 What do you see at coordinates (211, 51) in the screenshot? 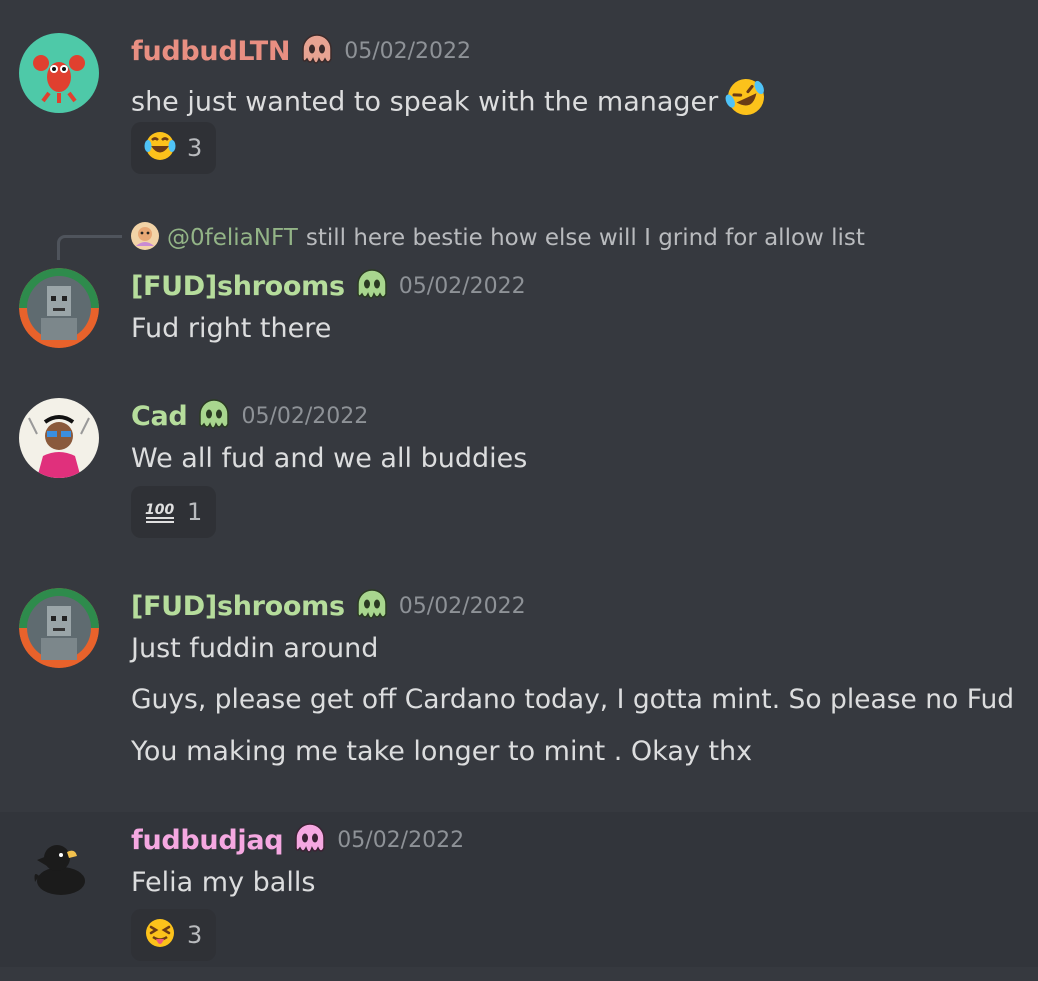
I see `username: fudbudLTN` at bounding box center [211, 51].